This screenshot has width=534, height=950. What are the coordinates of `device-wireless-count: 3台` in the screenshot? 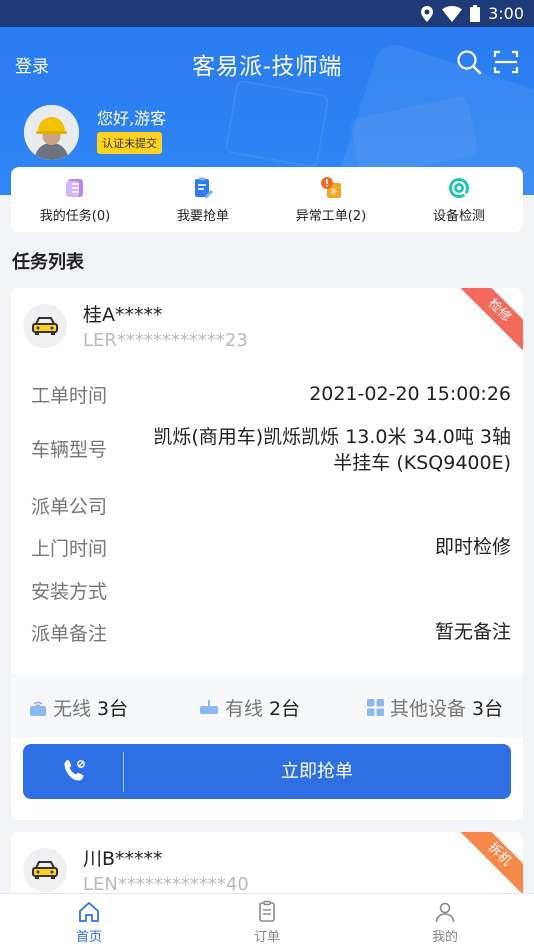 It's located at (113, 709).